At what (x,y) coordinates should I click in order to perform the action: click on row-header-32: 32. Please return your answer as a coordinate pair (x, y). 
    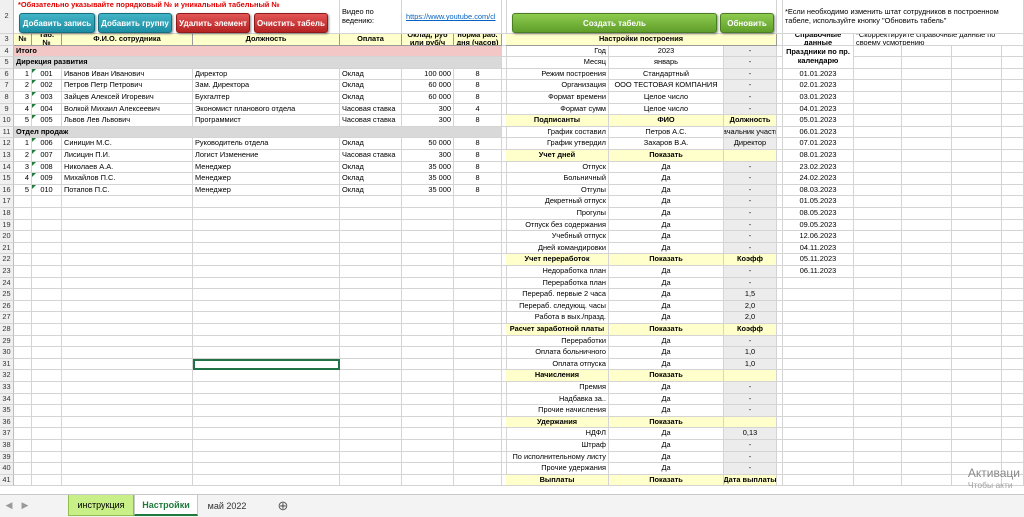
    Looking at the image, I should click on (7, 376).